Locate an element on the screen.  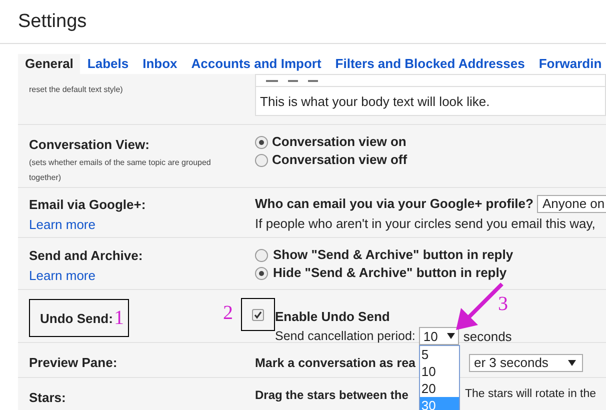
setting-label: Conversation View: is located at coordinates (89, 145).